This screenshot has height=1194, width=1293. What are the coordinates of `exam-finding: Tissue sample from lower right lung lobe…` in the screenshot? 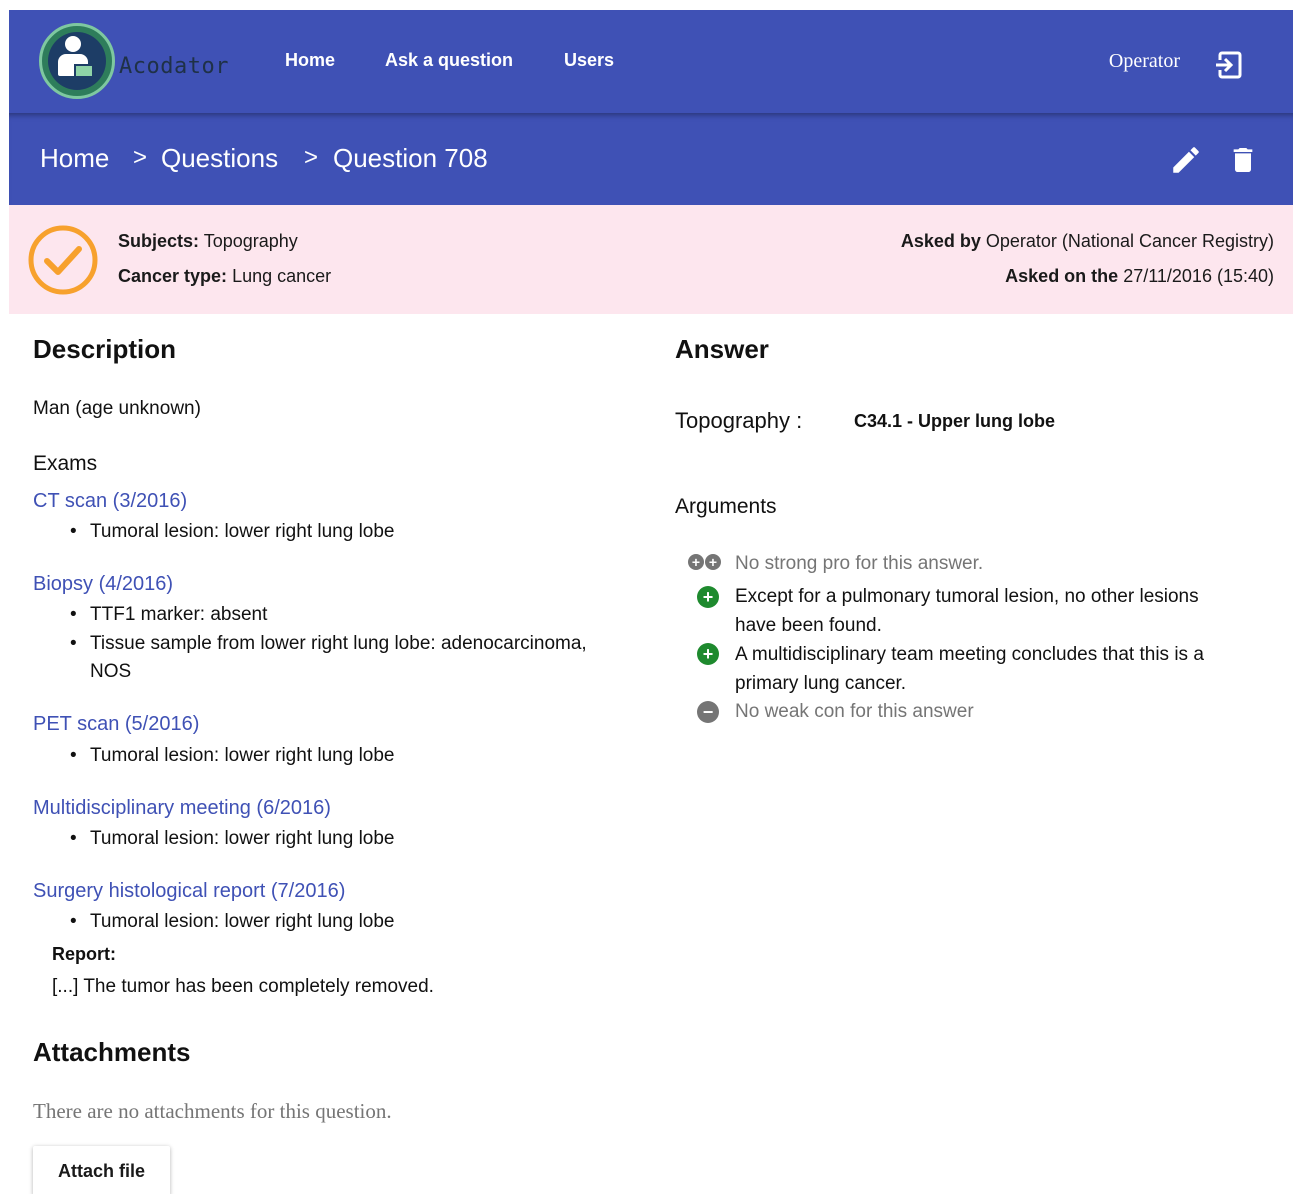 It's located at (350, 658).